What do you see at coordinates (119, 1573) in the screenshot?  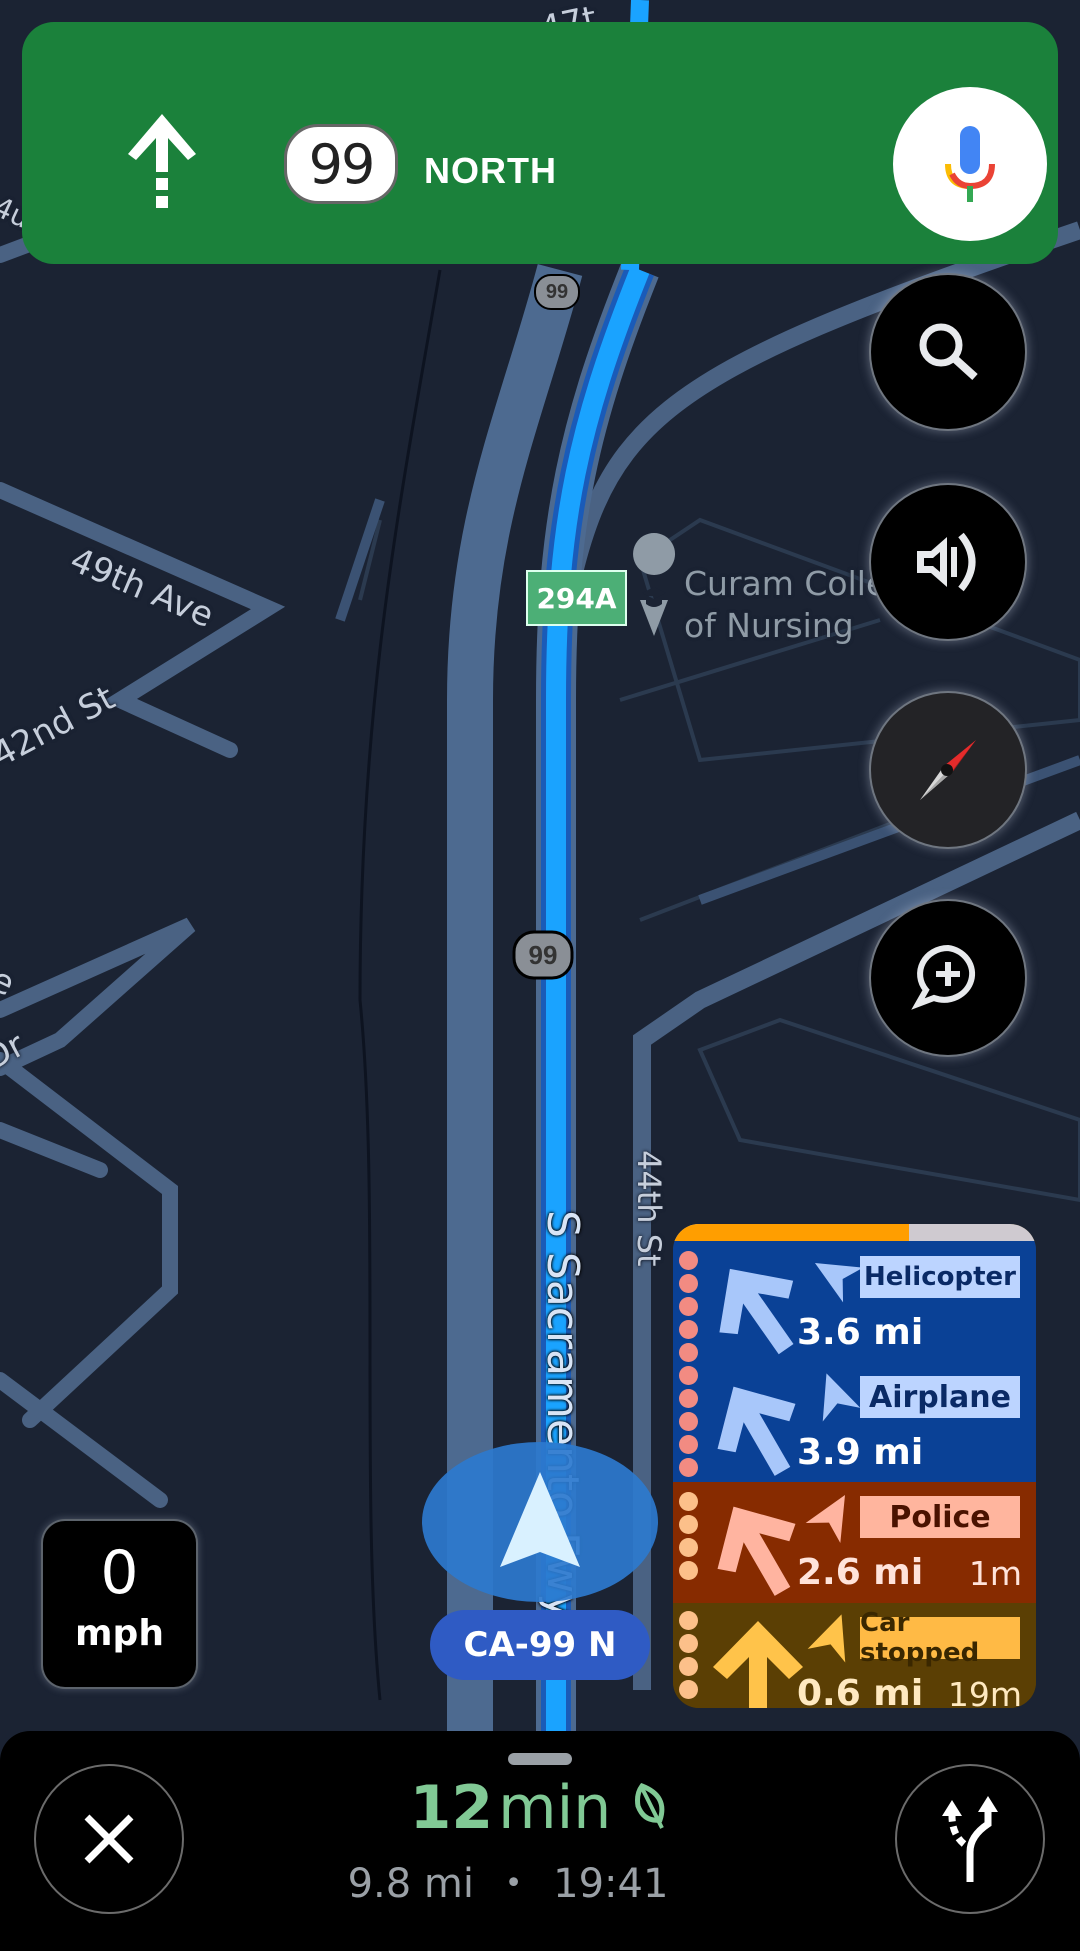 I see `speed-value: 0` at bounding box center [119, 1573].